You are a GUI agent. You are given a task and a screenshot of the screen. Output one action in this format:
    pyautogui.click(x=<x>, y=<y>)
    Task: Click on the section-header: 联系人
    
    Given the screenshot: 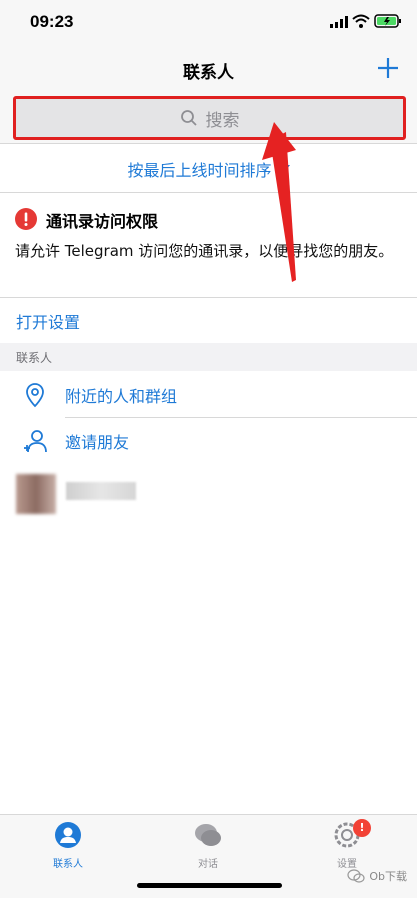 What is the action you would take?
    pyautogui.click(x=208, y=357)
    